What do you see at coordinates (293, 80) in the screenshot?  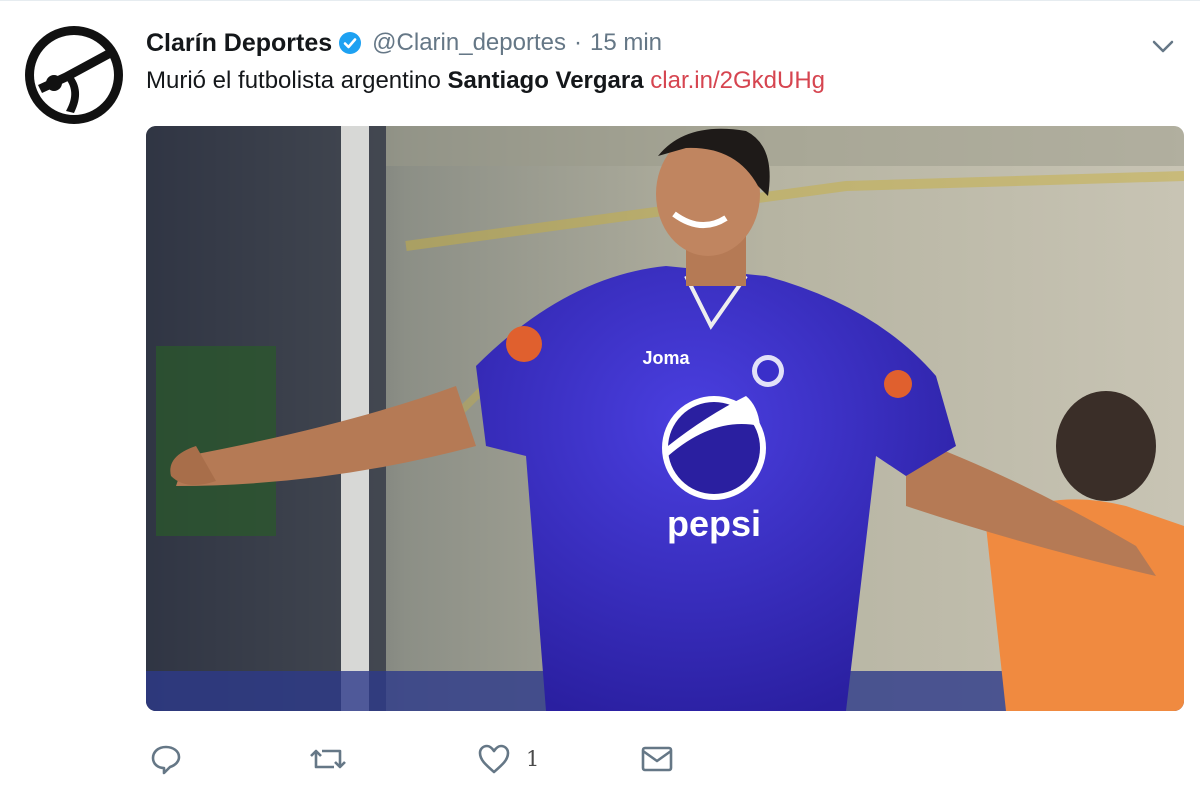 I see `tweet-text-prefix: Murió el futbolista argentino` at bounding box center [293, 80].